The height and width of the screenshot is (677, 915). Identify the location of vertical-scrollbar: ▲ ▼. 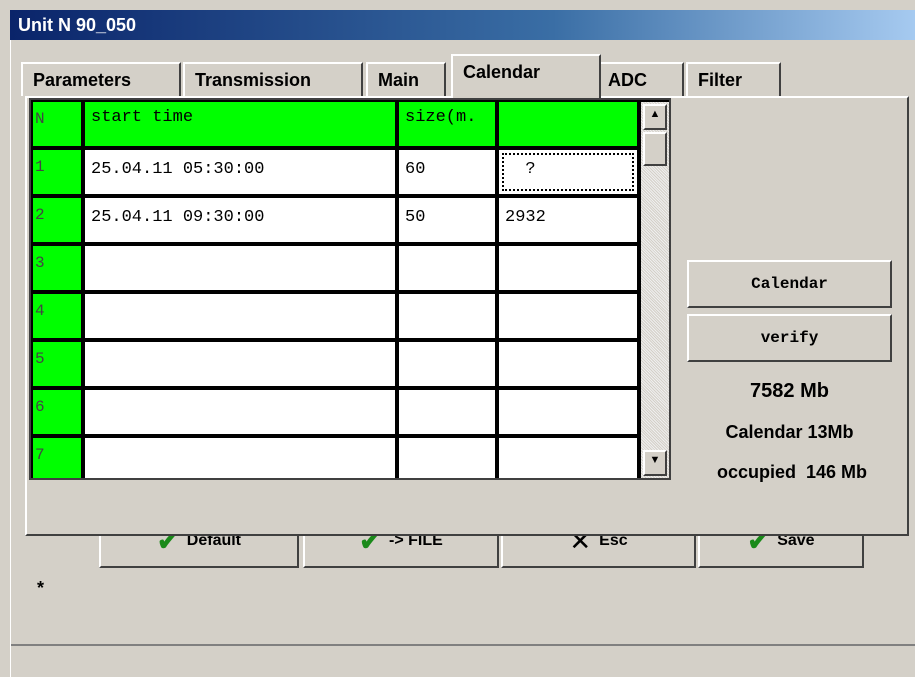
(655, 290).